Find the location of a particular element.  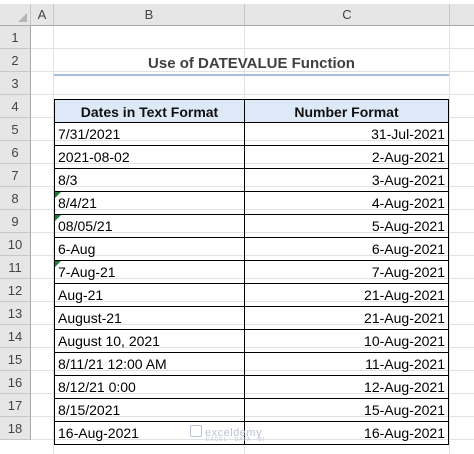

text-date-value: 8/11/21 12:00 AM is located at coordinates (112, 364).